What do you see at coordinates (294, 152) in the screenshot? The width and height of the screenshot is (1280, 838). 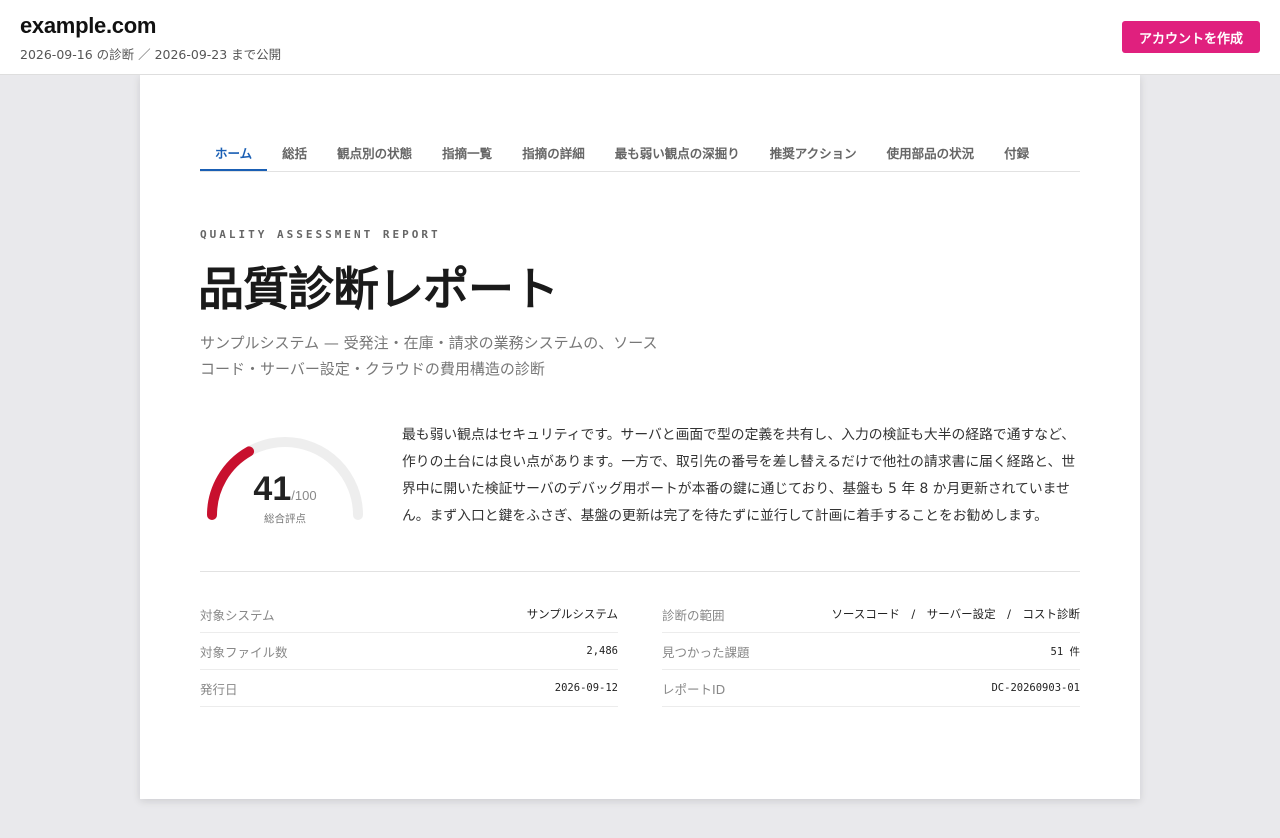 I see `tab-summary: 総括` at bounding box center [294, 152].